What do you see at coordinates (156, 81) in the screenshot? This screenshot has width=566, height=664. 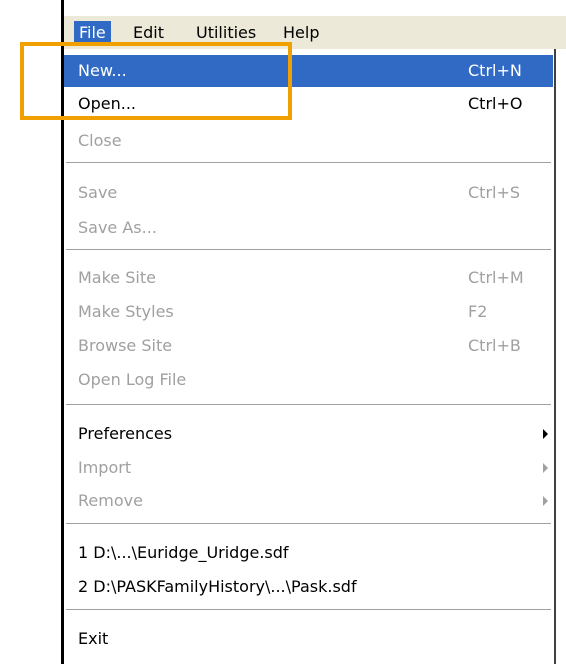 I see `annotation-highlight-box` at bounding box center [156, 81].